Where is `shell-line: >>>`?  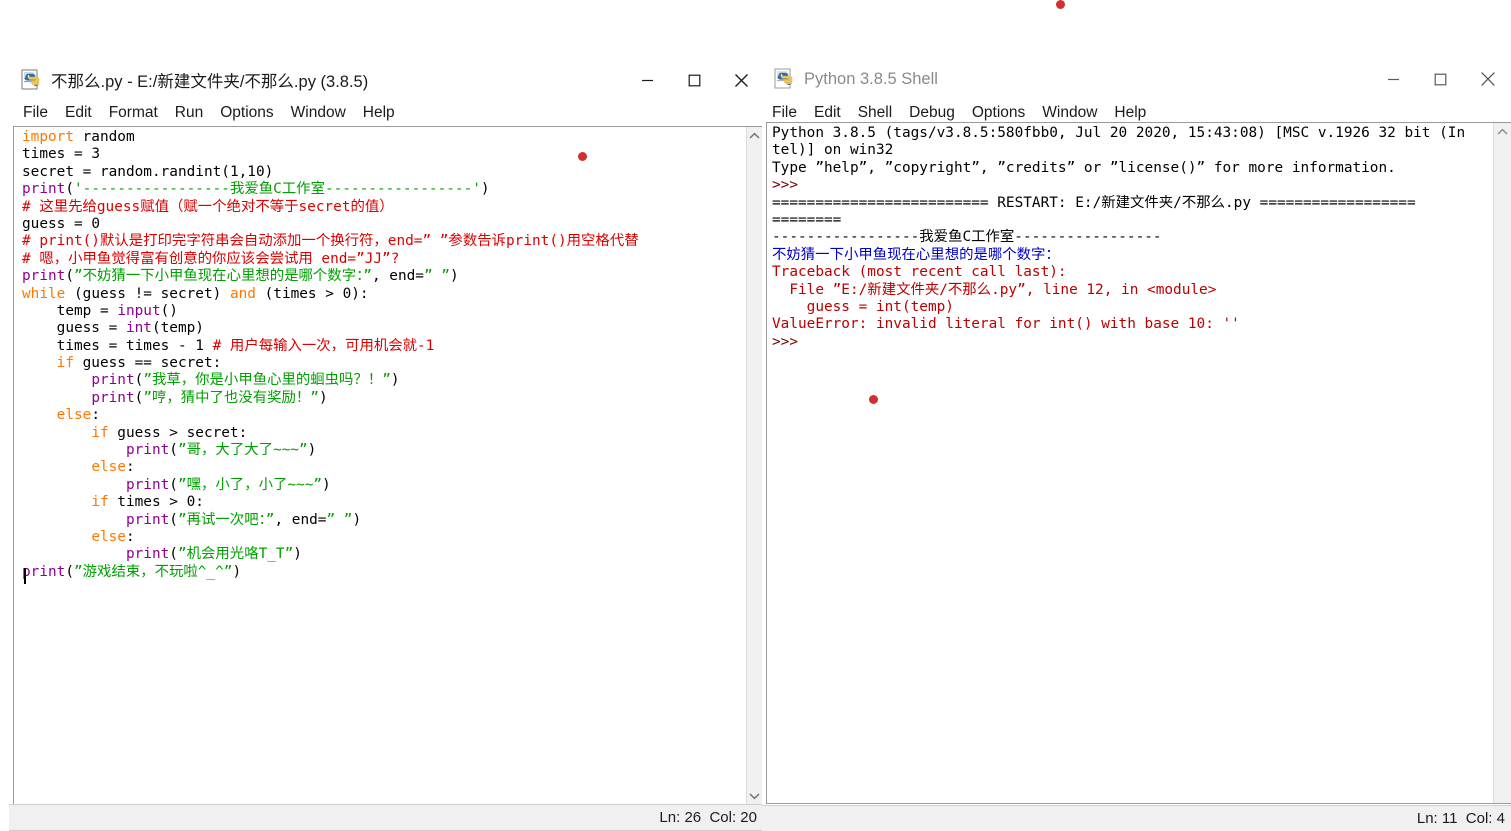
shell-line: >>> is located at coordinates (1132, 185).